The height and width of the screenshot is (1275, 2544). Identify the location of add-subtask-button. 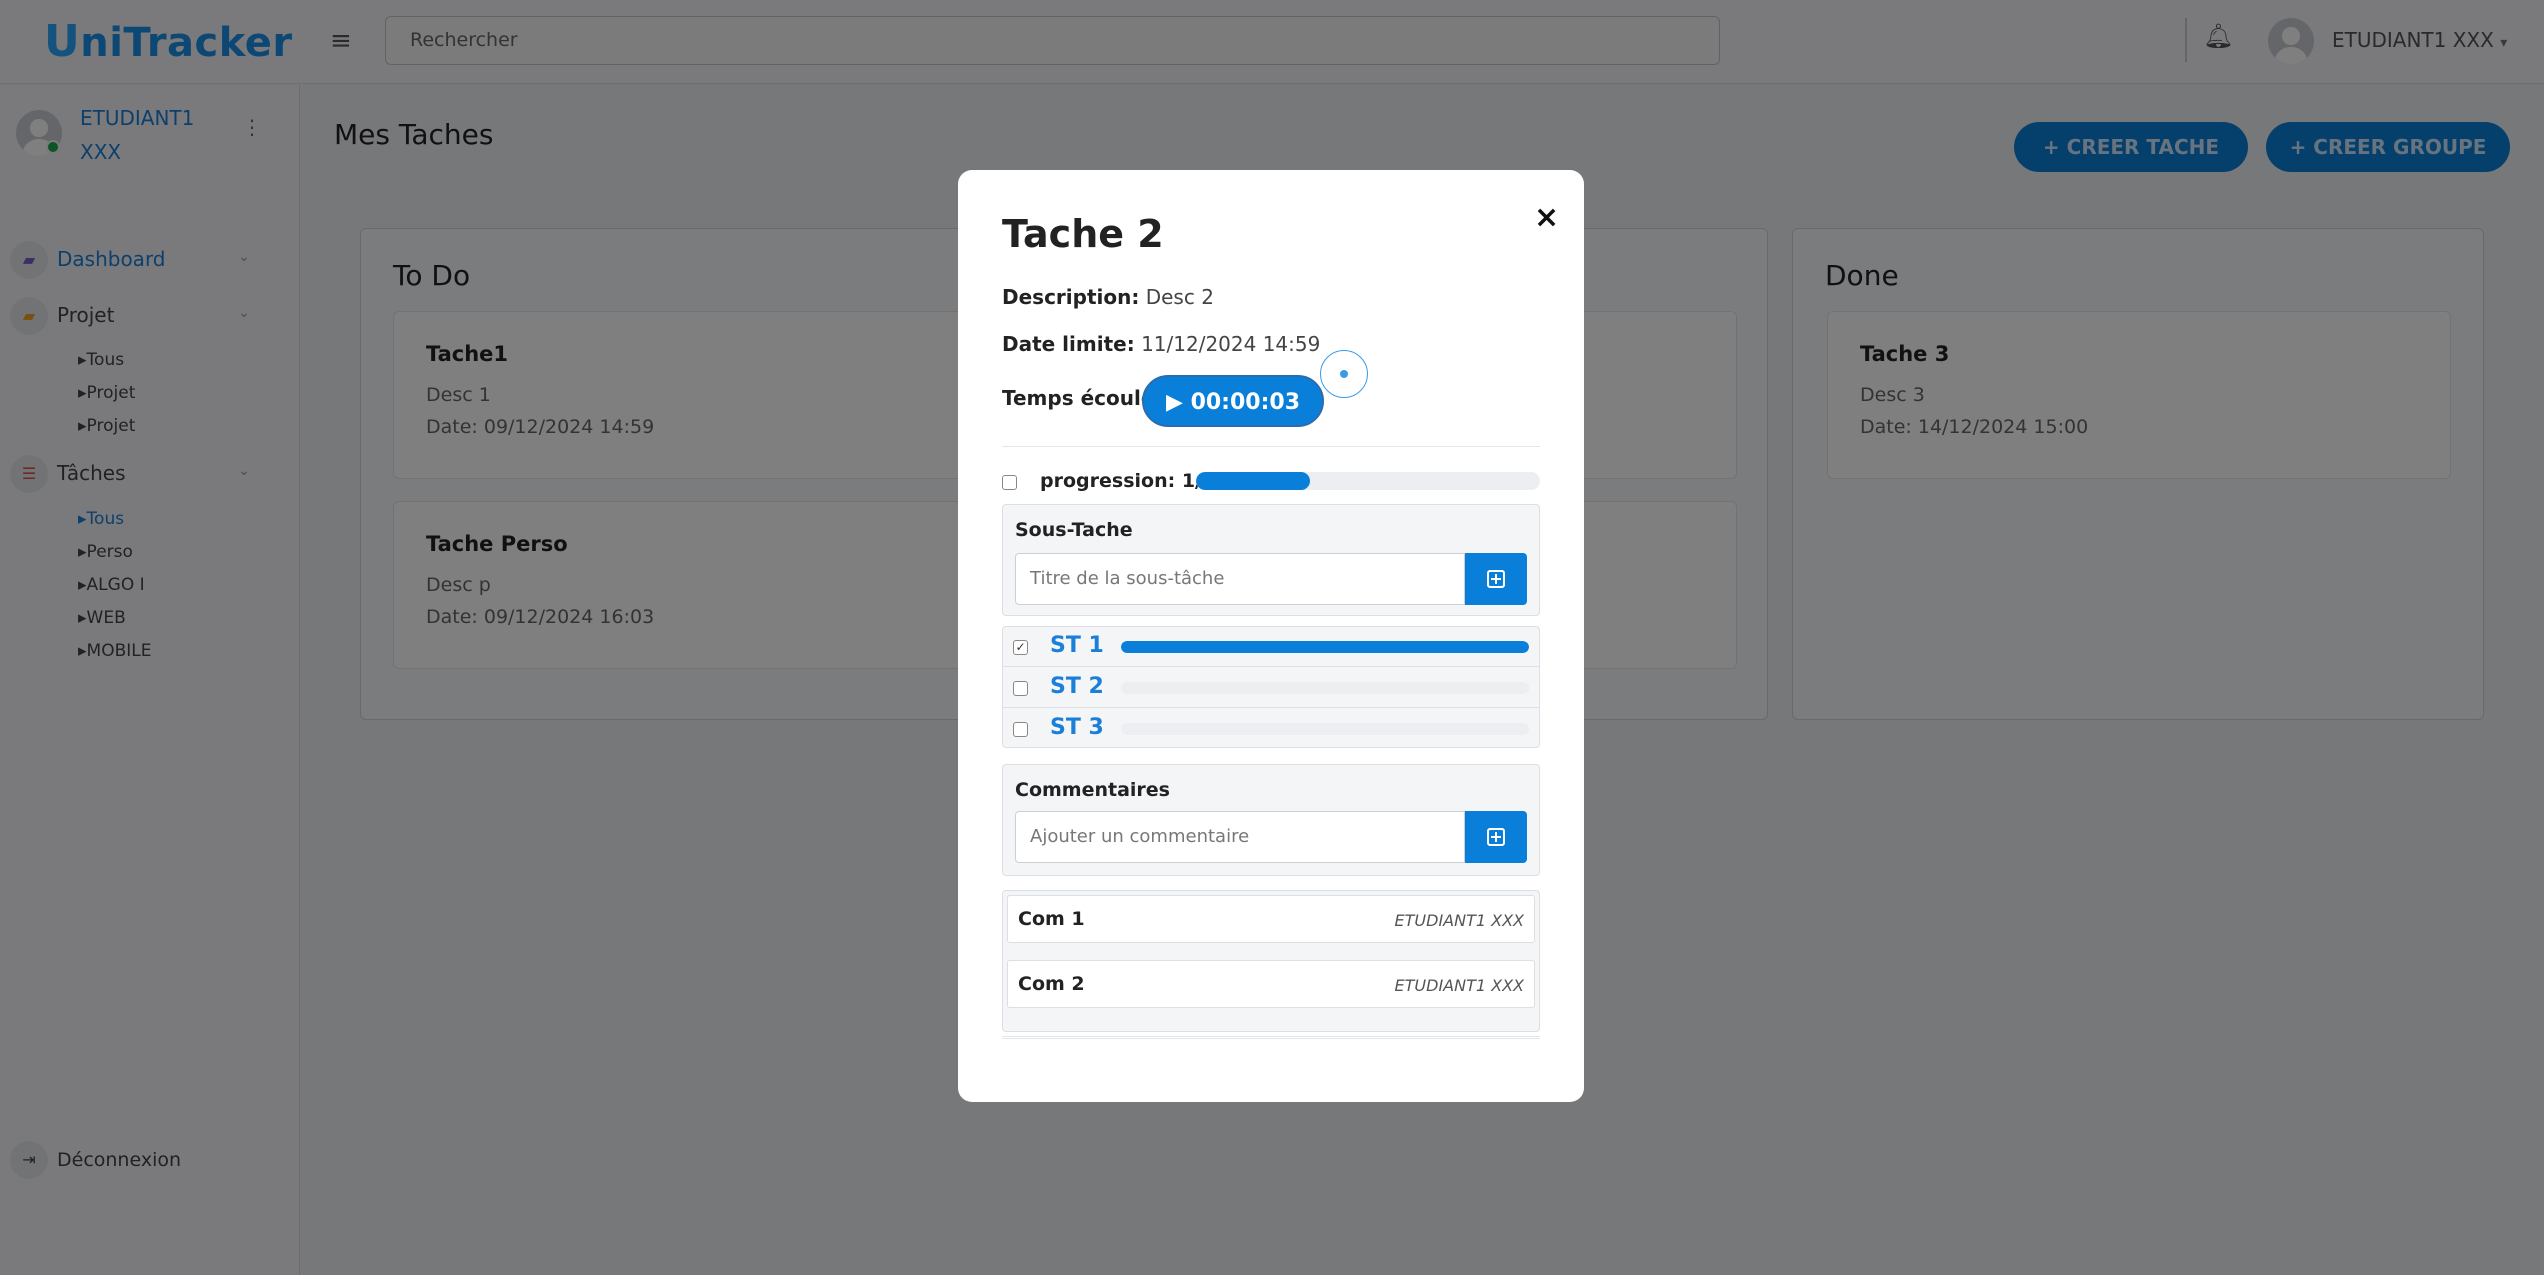
(1496, 579).